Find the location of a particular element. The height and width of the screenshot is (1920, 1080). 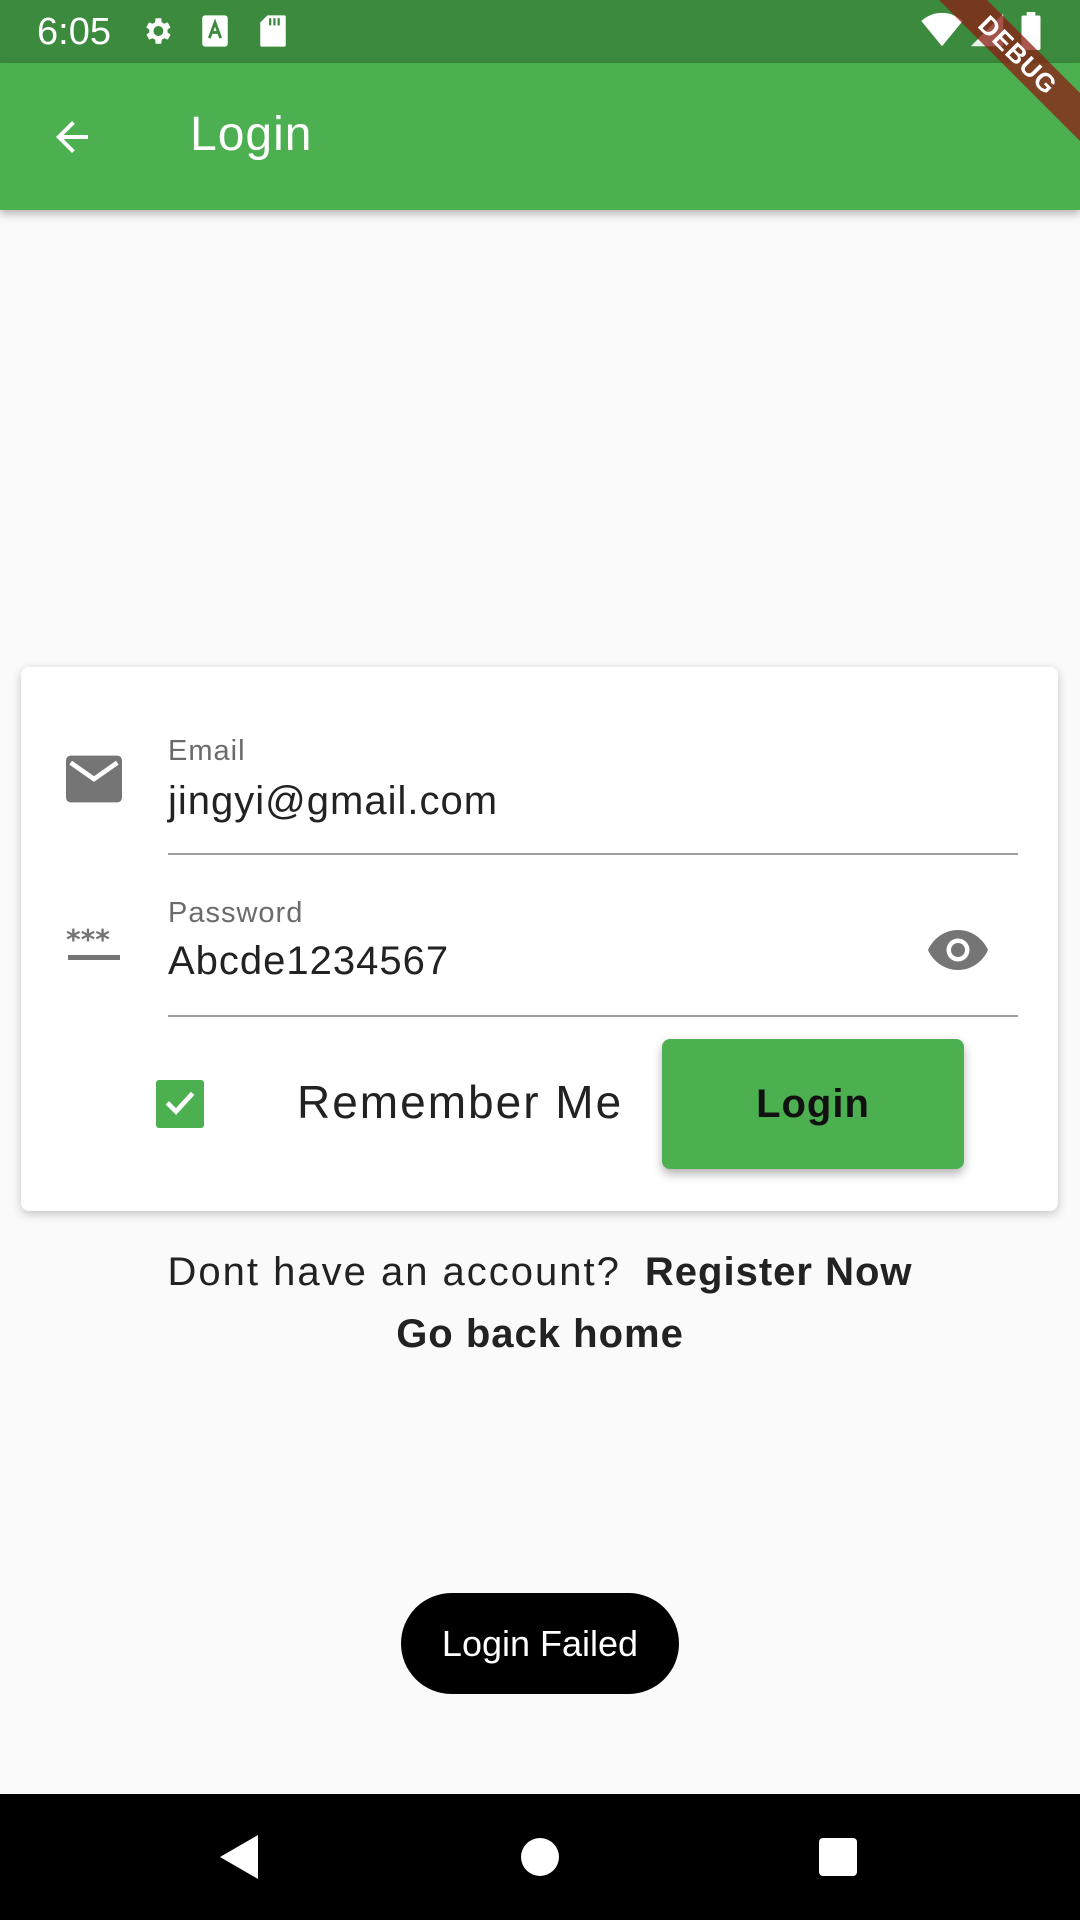

password-icon: *** is located at coordinates (94, 946).